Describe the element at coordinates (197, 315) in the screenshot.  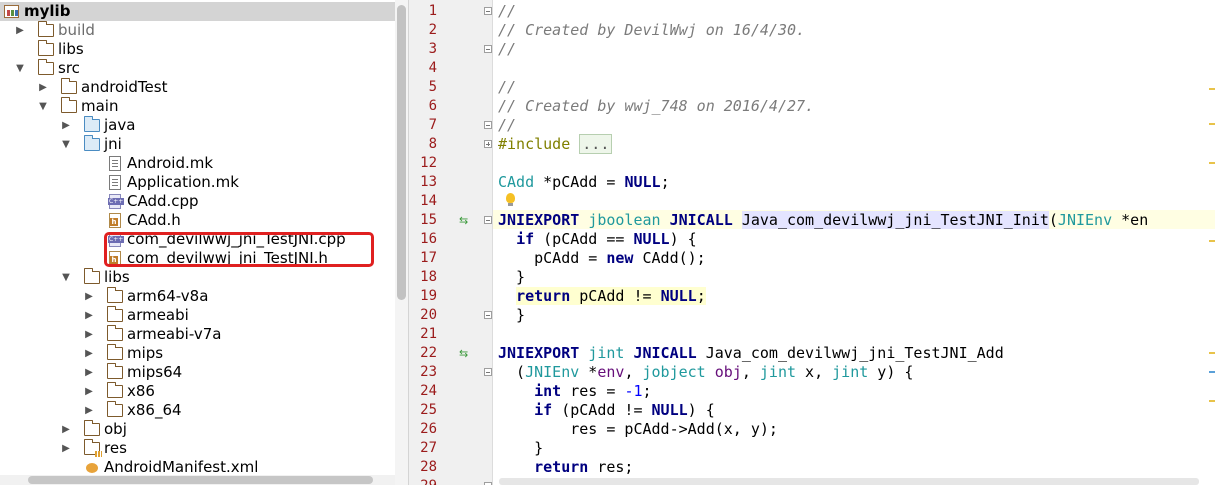
I see `tree-item-armeabi: ▶ armeabi` at that location.